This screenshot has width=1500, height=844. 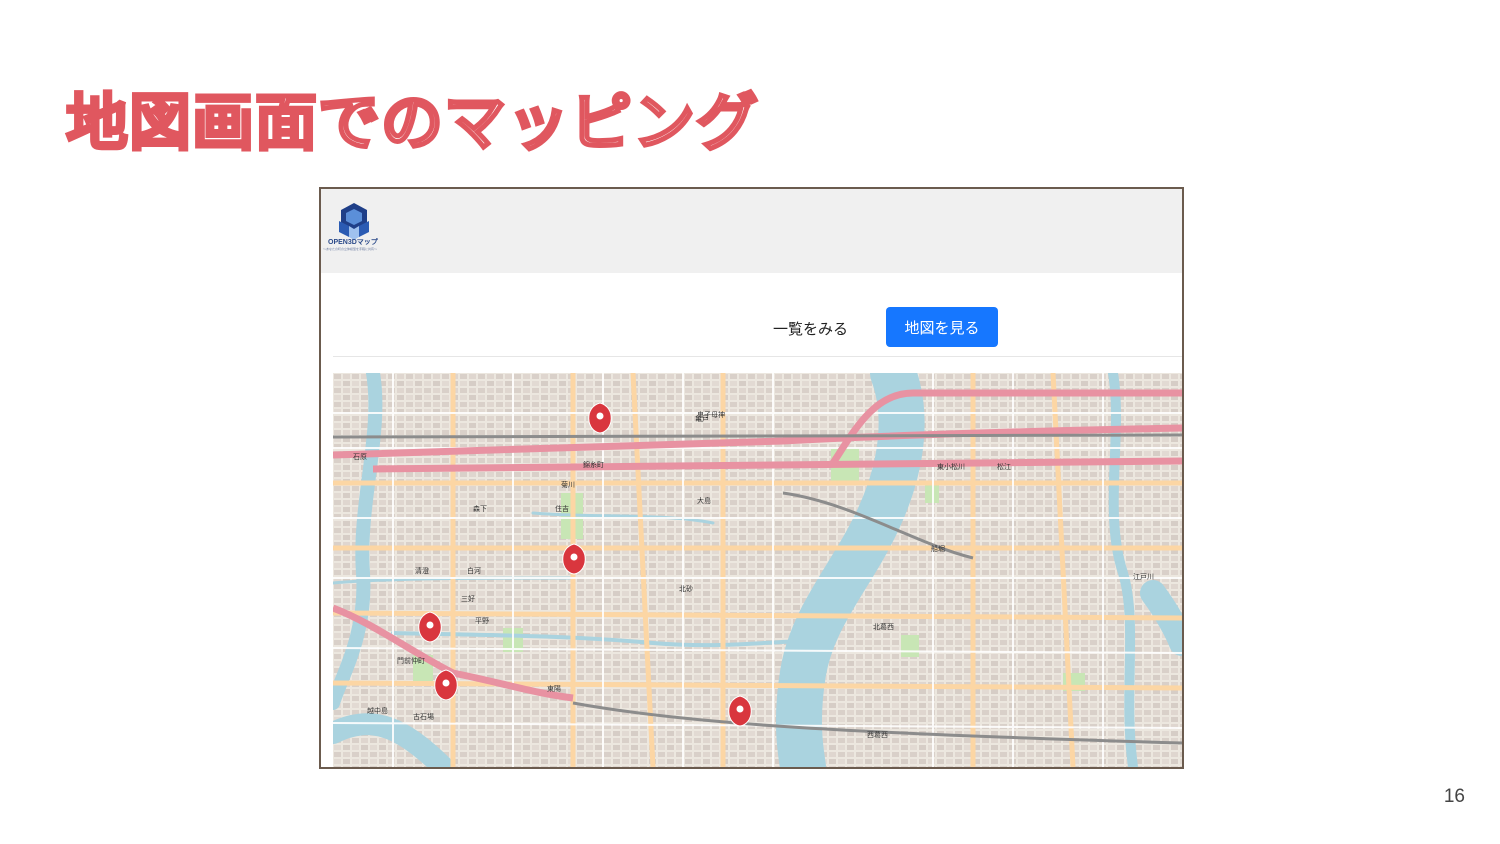 I want to click on map-label: 北葛西, so click(x=883, y=626).